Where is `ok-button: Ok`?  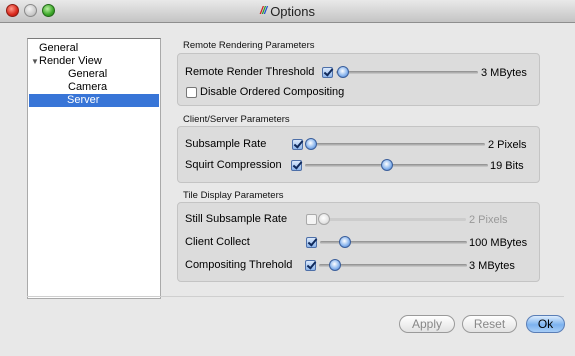 ok-button: Ok is located at coordinates (545, 324).